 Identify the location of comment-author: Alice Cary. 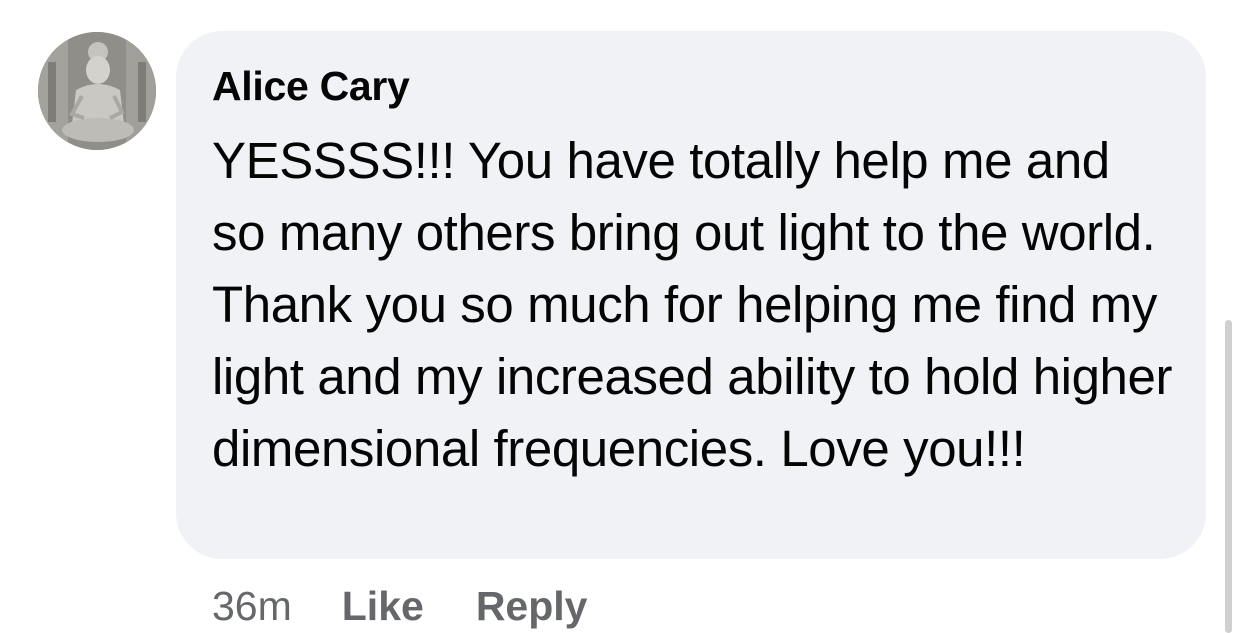
(694, 86).